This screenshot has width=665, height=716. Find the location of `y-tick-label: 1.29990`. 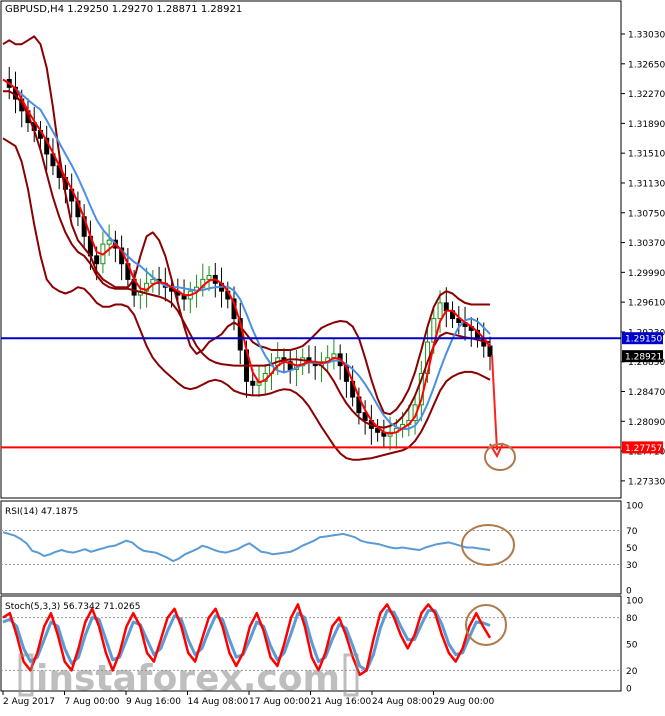

y-tick-label: 1.29990 is located at coordinates (646, 274).